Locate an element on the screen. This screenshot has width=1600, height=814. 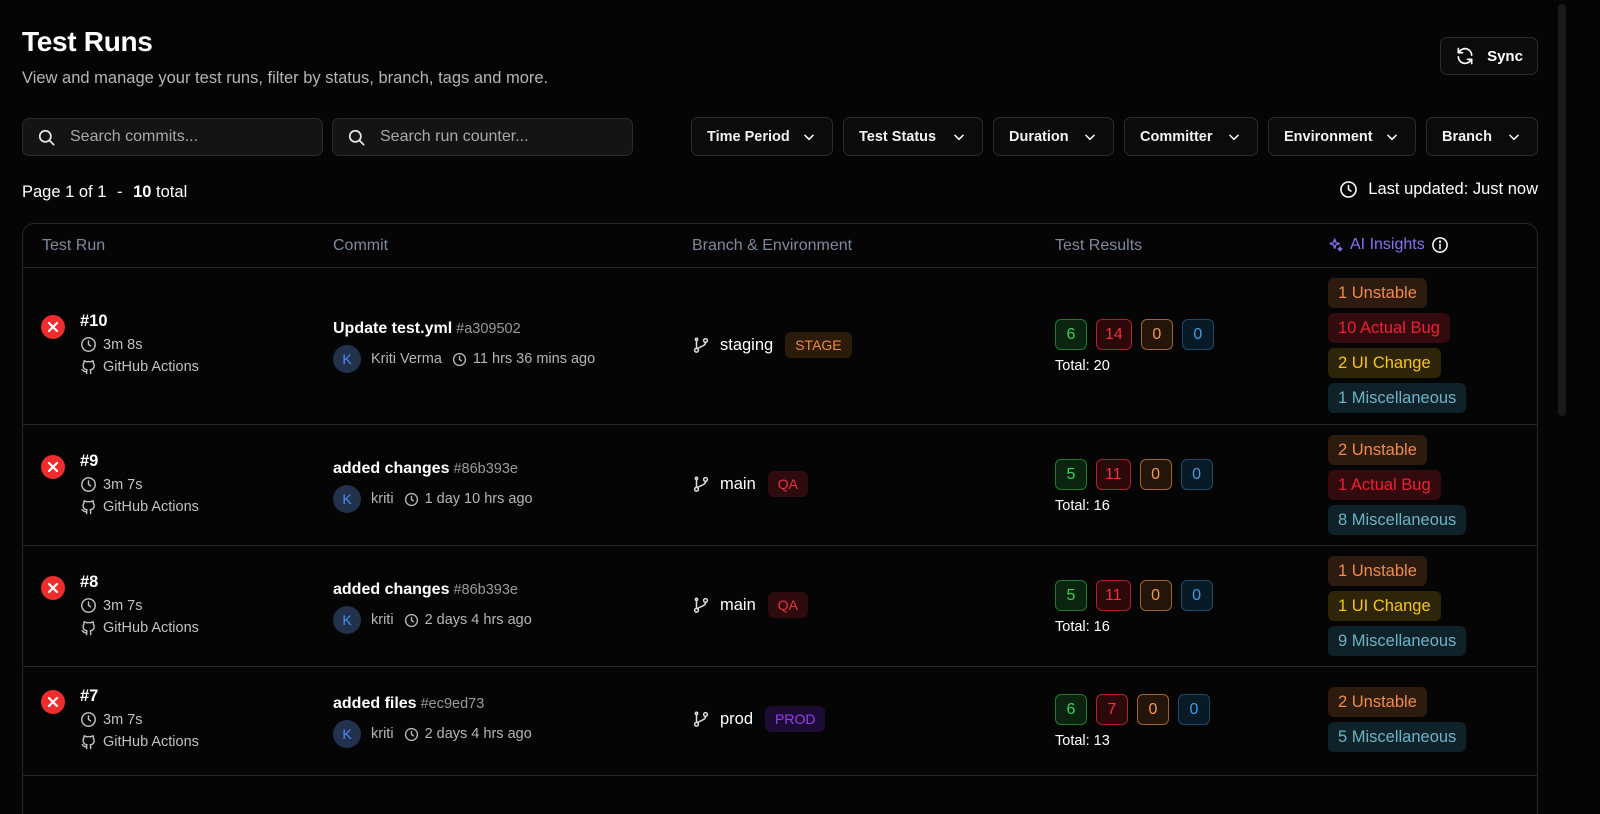
insight-miscellaneous: 5 Miscellaneous is located at coordinates (1397, 737).